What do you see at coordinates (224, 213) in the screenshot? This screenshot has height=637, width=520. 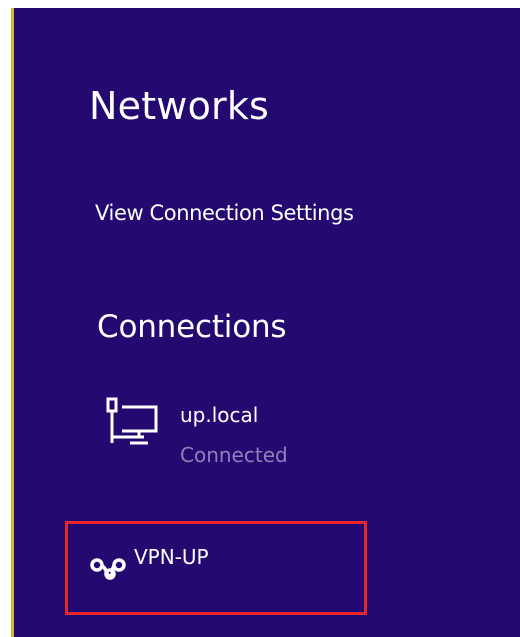 I see `view-connection-settings-link: View Connection Settings` at bounding box center [224, 213].